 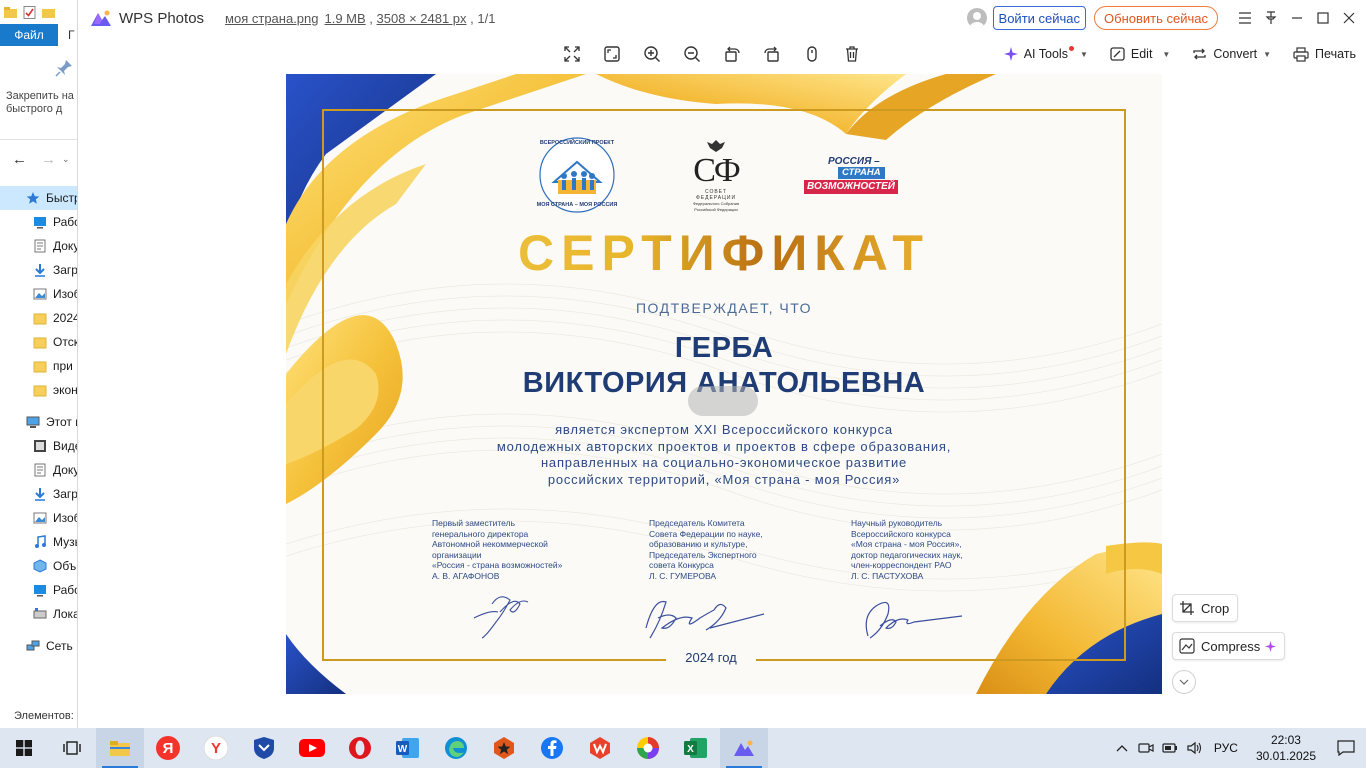 I want to click on wps-photos-icon, so click(x=744, y=748).